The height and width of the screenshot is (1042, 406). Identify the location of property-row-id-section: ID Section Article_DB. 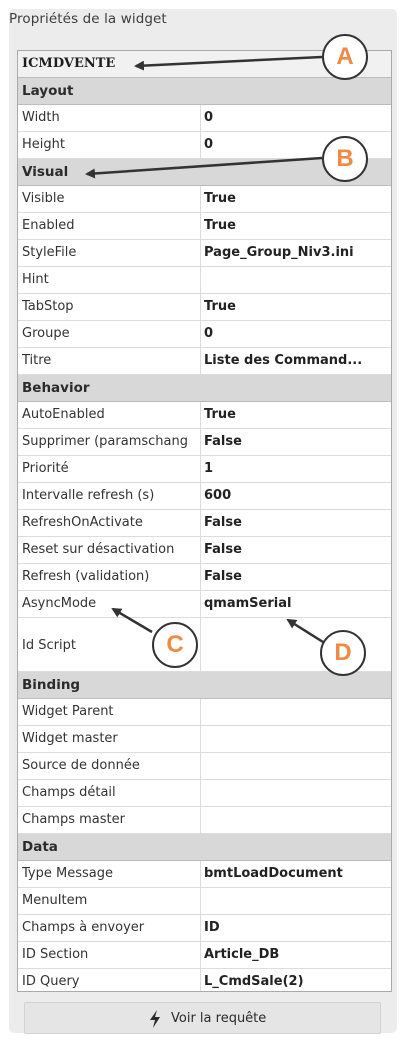
(204, 955).